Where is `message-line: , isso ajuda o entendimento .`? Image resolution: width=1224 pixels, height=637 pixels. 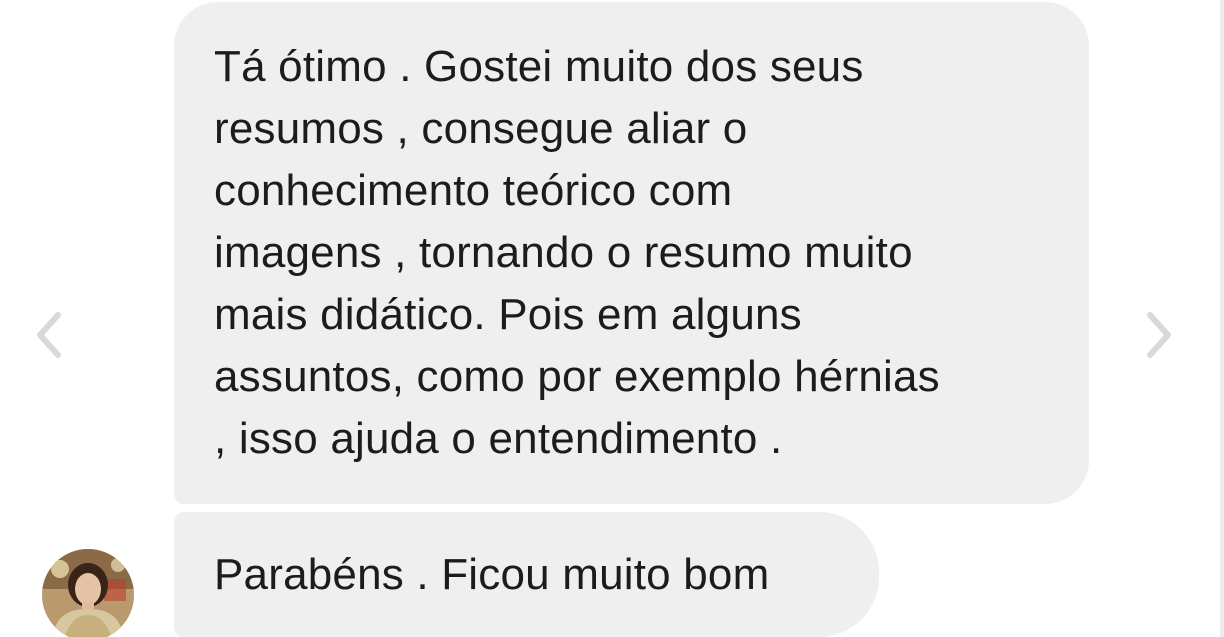 message-line: , isso ajuda o entendimento . is located at coordinates (498, 438).